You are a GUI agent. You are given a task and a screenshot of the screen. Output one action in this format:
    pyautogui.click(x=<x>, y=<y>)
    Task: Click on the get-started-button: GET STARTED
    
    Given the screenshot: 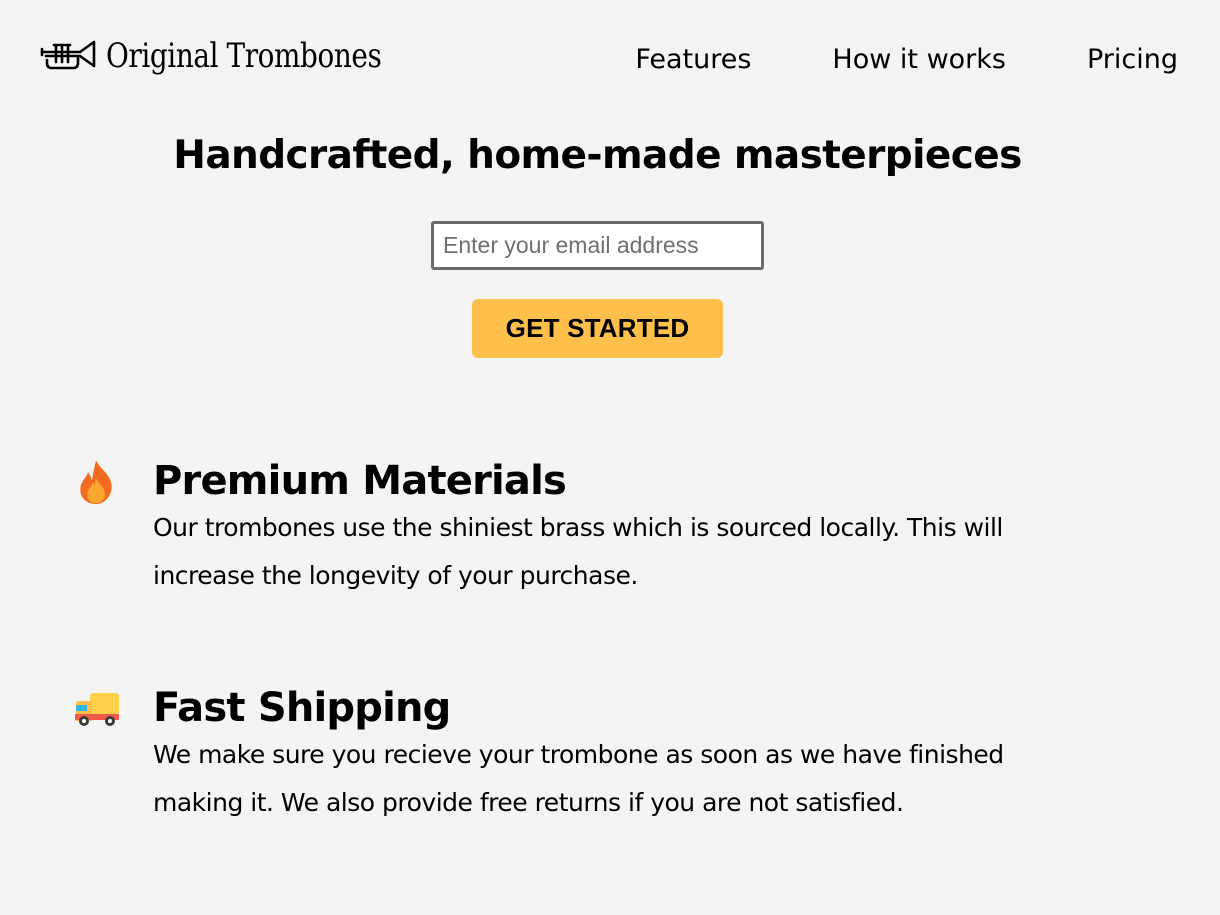 What is the action you would take?
    pyautogui.click(x=597, y=328)
    